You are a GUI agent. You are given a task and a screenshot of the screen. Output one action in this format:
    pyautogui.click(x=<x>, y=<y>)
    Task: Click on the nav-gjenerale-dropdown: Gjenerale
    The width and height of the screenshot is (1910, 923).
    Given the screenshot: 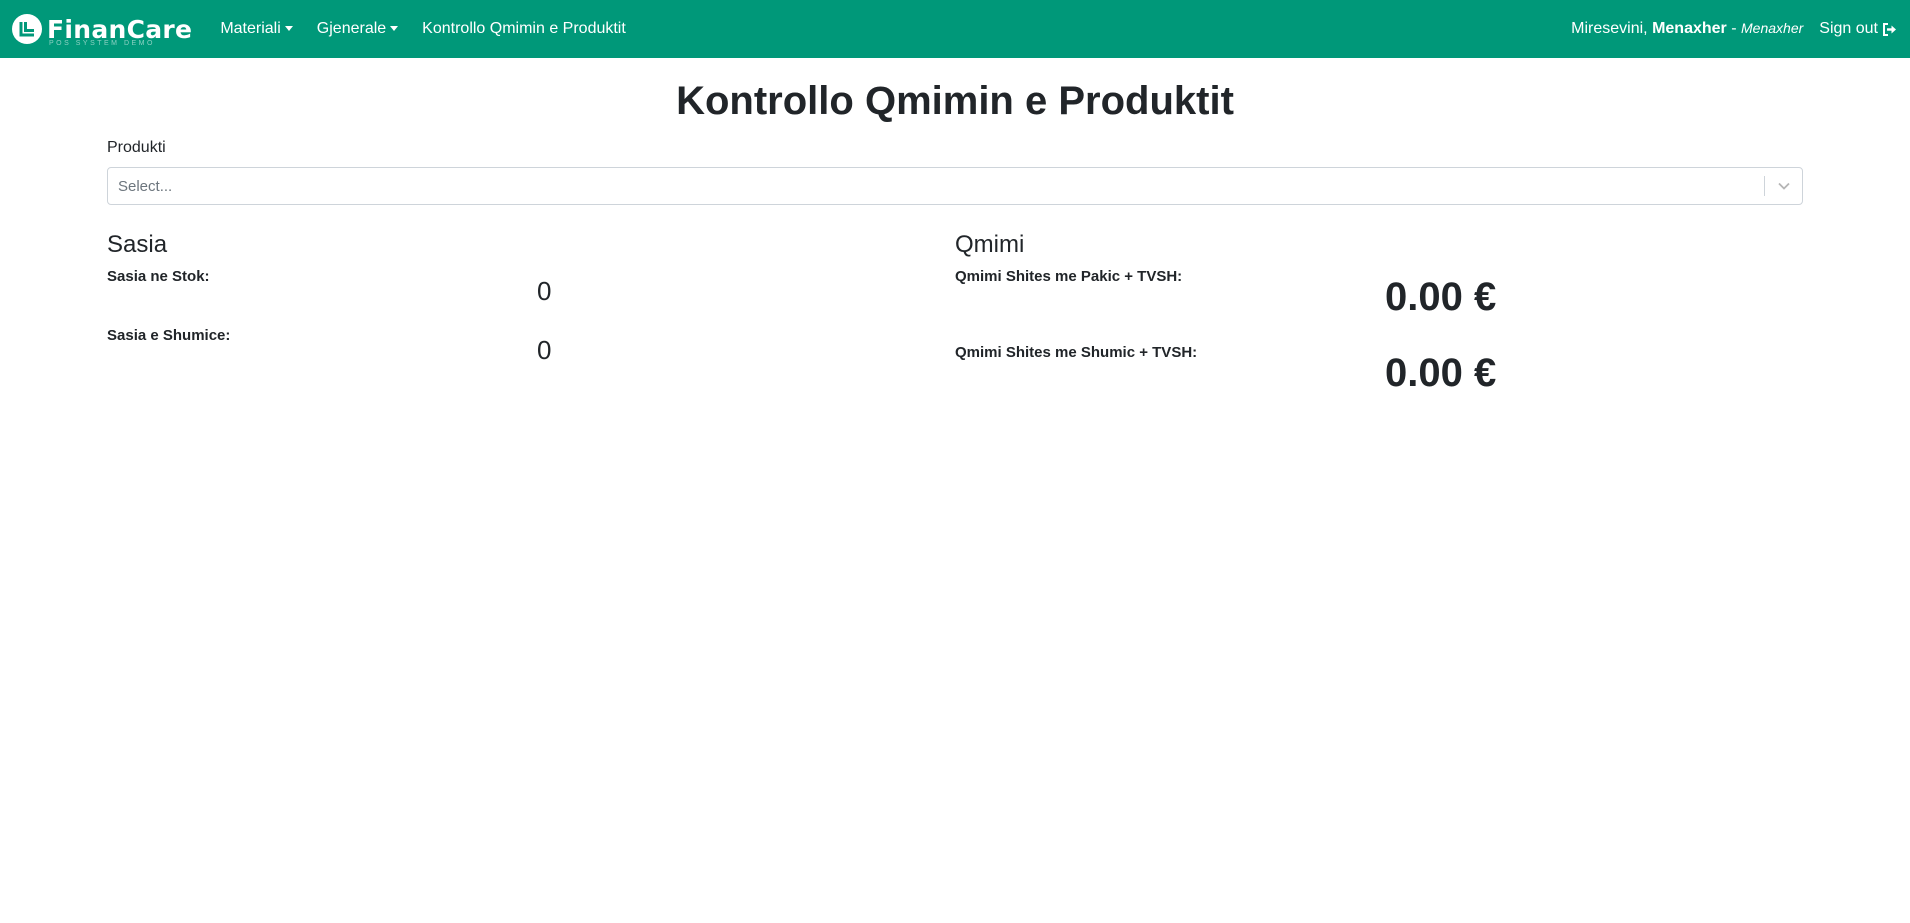 What is the action you would take?
    pyautogui.click(x=357, y=29)
    